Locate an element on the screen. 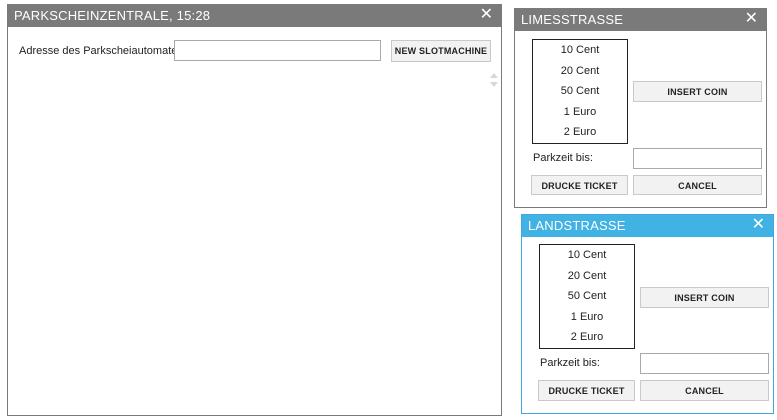  scroll-down-icon is located at coordinates (494, 84).